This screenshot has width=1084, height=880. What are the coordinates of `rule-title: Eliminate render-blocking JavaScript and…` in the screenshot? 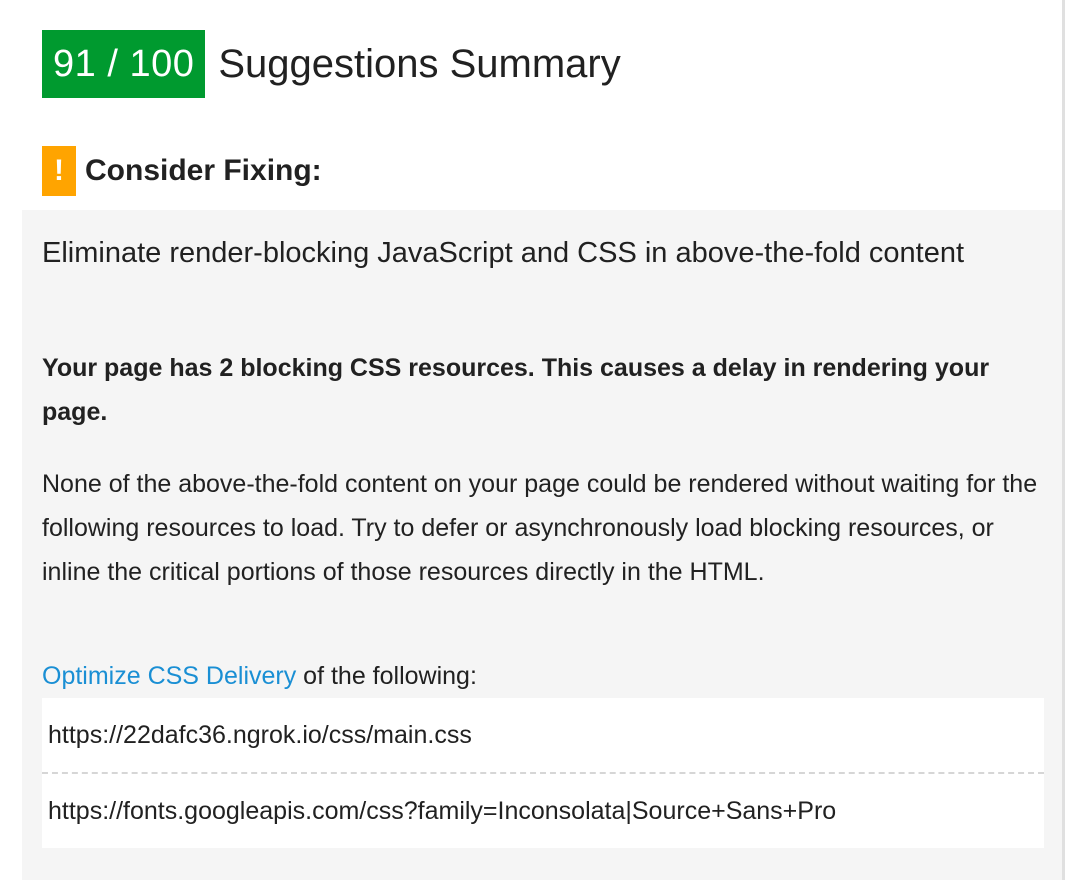 It's located at (537, 253).